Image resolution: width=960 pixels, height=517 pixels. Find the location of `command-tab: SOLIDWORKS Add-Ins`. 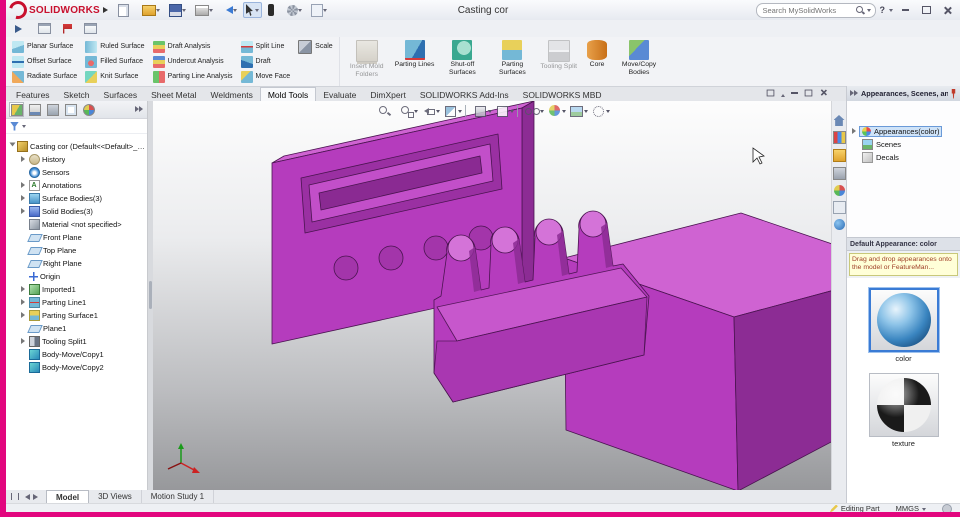

command-tab: SOLIDWORKS Add-Ins is located at coordinates (464, 94).